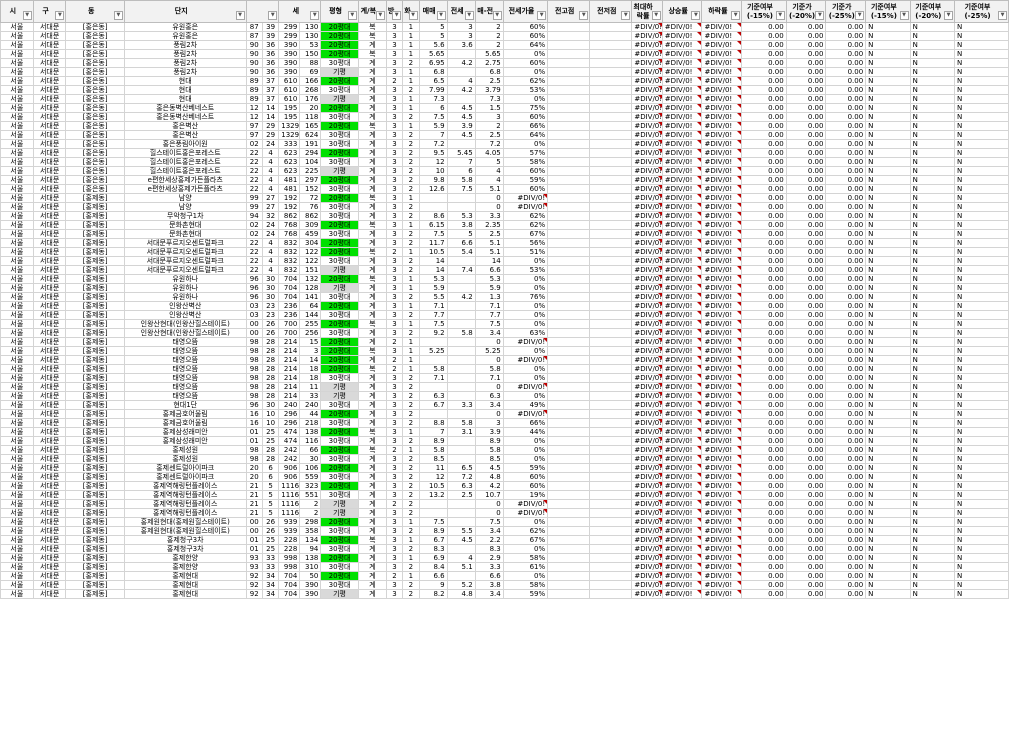 Image resolution: width=1009 pixels, height=752 pixels. What do you see at coordinates (525, 99) in the screenshot?
I see `cell-jeonse-rate: 0%` at bounding box center [525, 99].